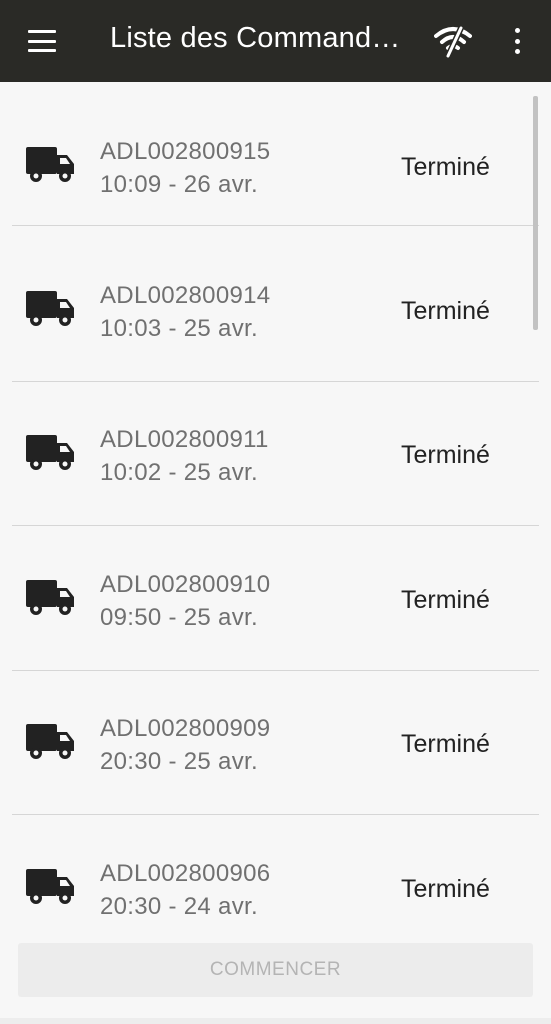 The height and width of the screenshot is (1024, 551). What do you see at coordinates (185, 873) in the screenshot?
I see `order-id: ADL002800906` at bounding box center [185, 873].